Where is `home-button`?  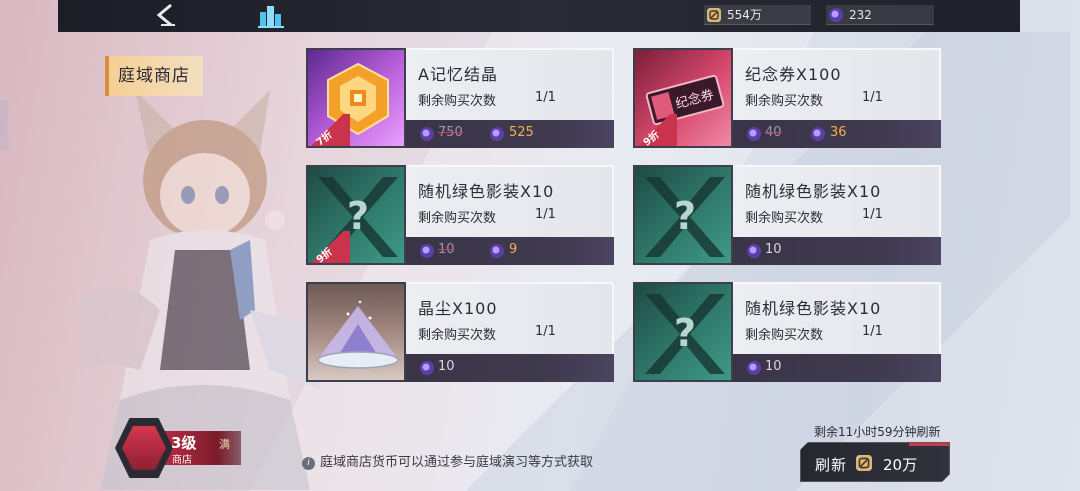 home-button is located at coordinates (271, 16).